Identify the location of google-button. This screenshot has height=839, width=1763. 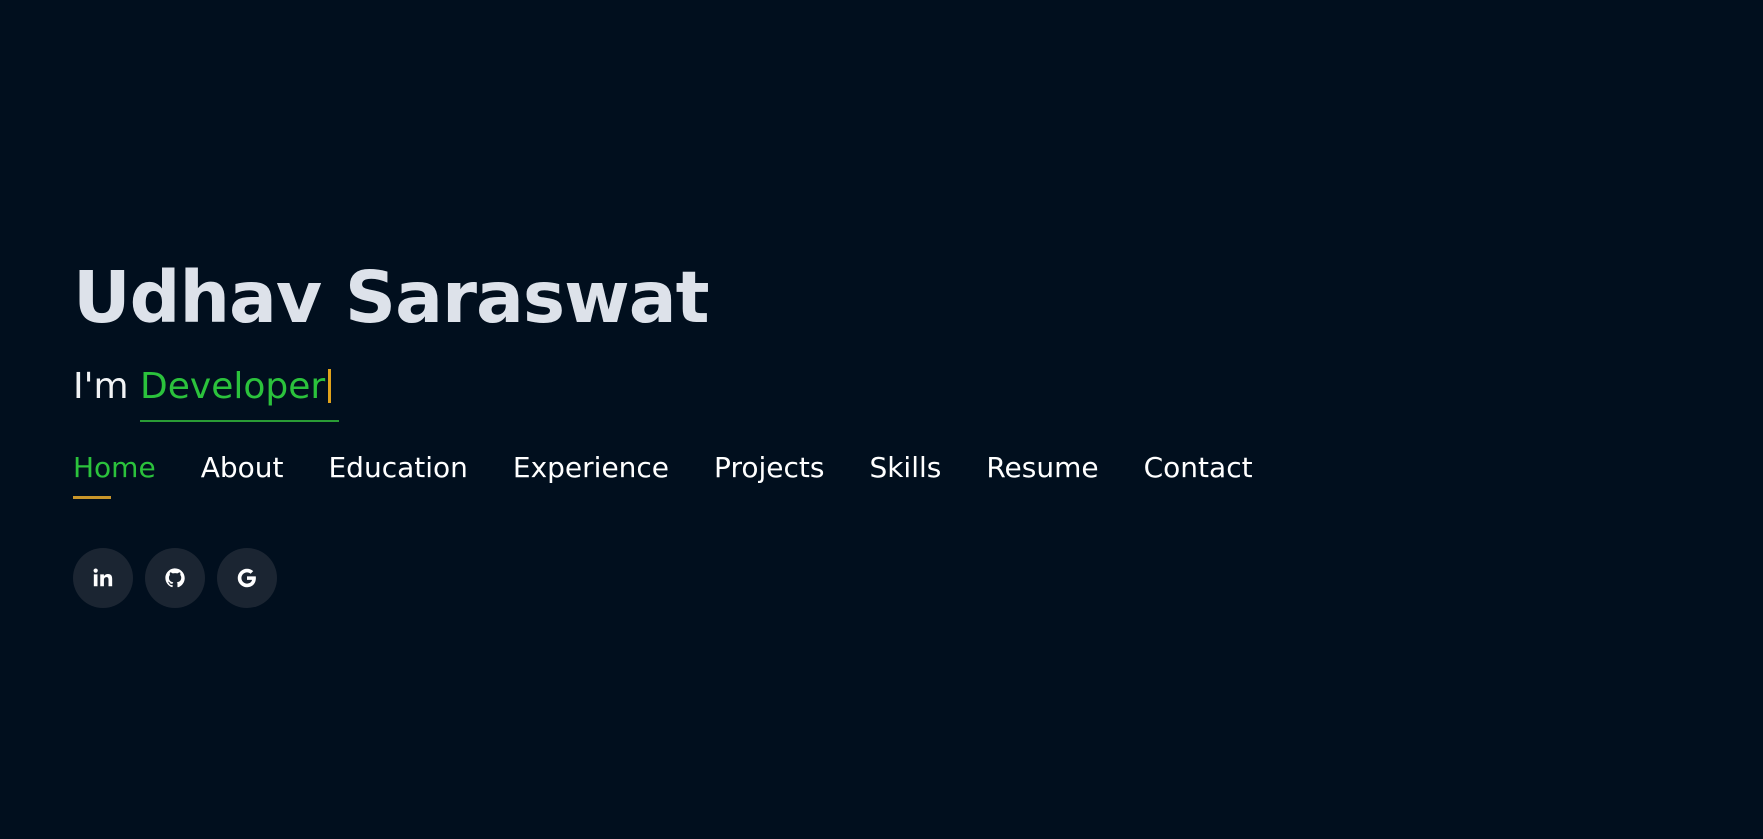
(247, 578).